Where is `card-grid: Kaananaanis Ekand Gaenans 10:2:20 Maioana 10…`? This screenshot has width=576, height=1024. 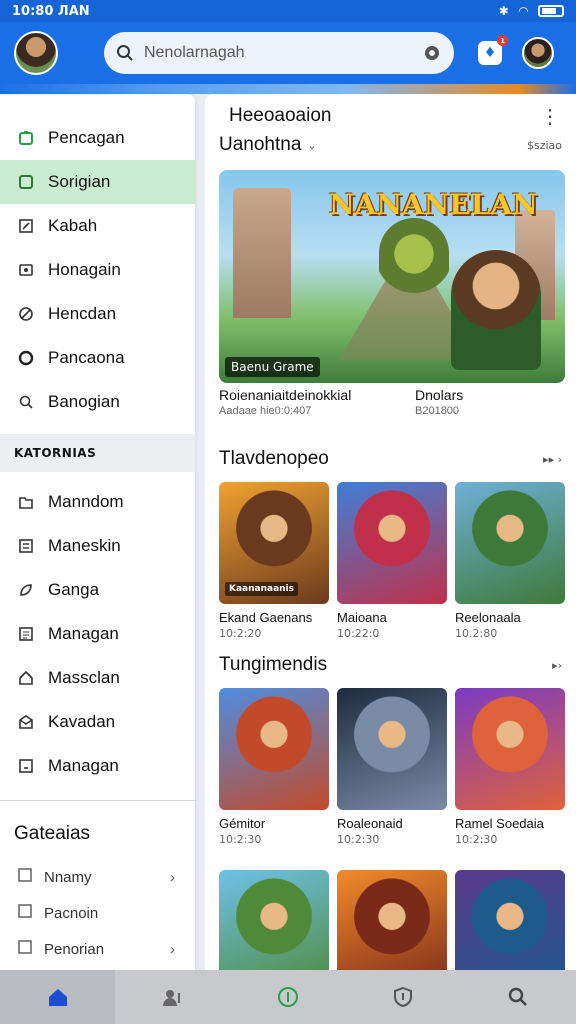 card-grid: Kaananaanis Ekand Gaenans 10:2:20 Maioana 10… is located at coordinates (390, 561).